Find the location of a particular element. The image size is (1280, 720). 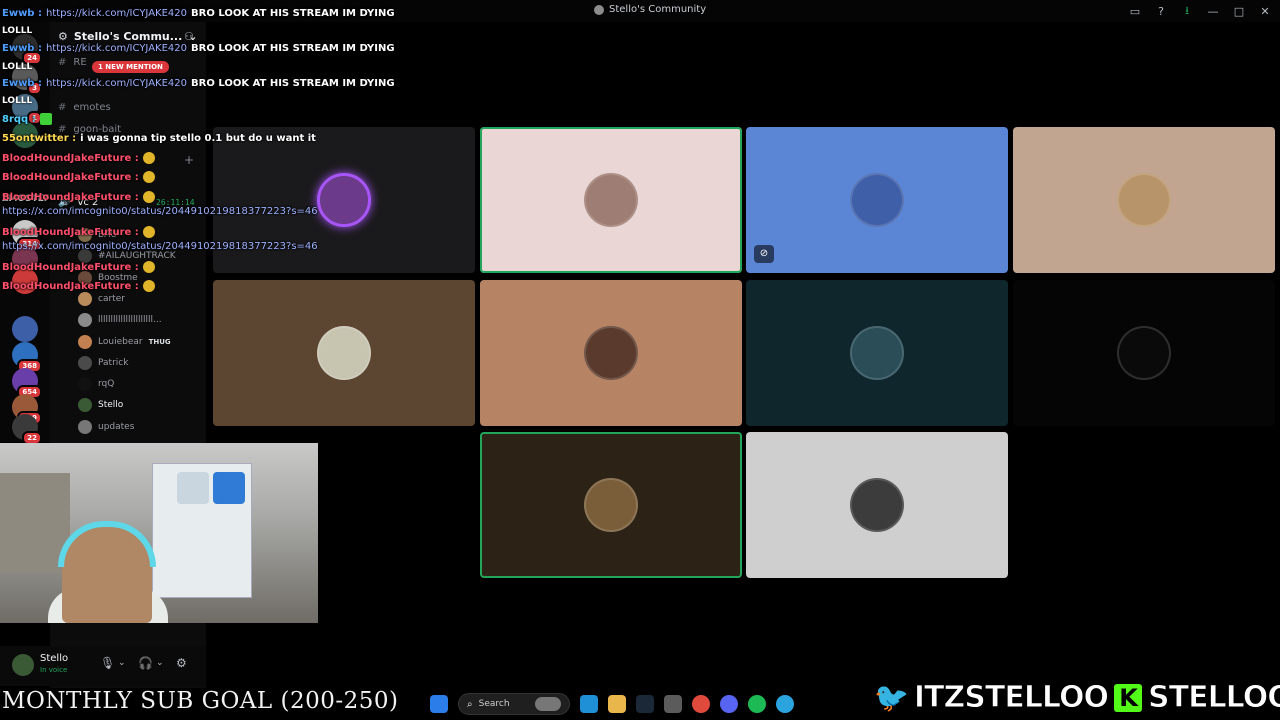

window-title-text: Stello's Community is located at coordinates (658, 9).